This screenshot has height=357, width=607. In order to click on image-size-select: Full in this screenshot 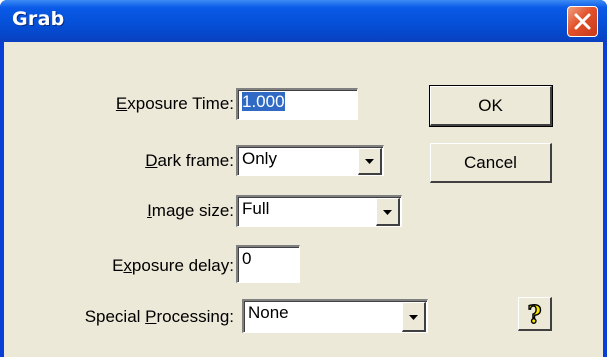, I will do `click(319, 211)`.